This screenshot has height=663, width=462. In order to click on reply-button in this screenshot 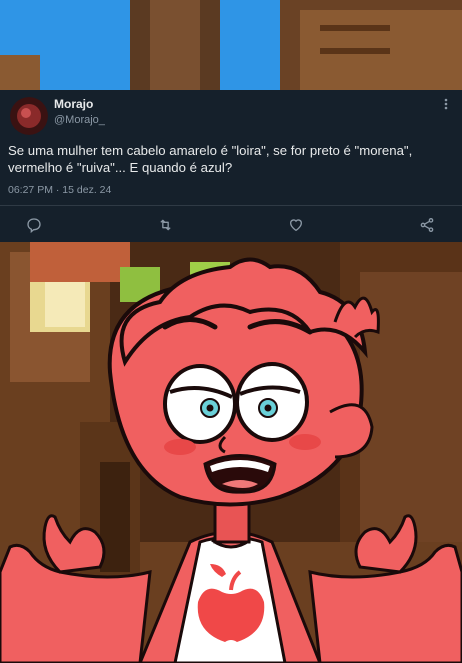, I will do `click(34, 225)`.